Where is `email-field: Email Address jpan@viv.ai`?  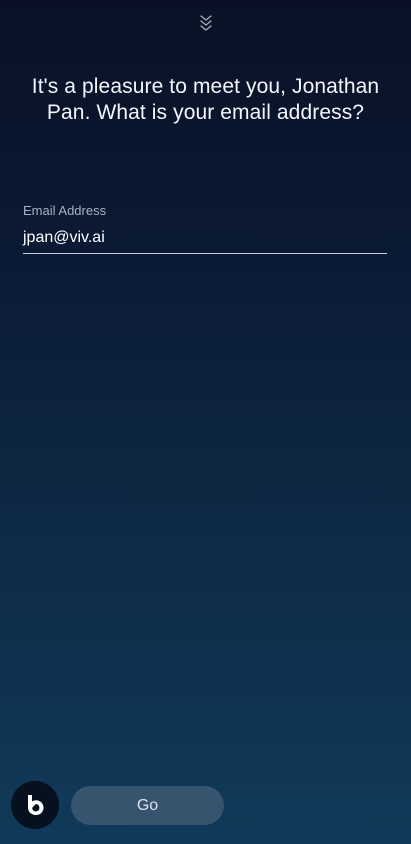 email-field: Email Address jpan@viv.ai is located at coordinates (205, 228).